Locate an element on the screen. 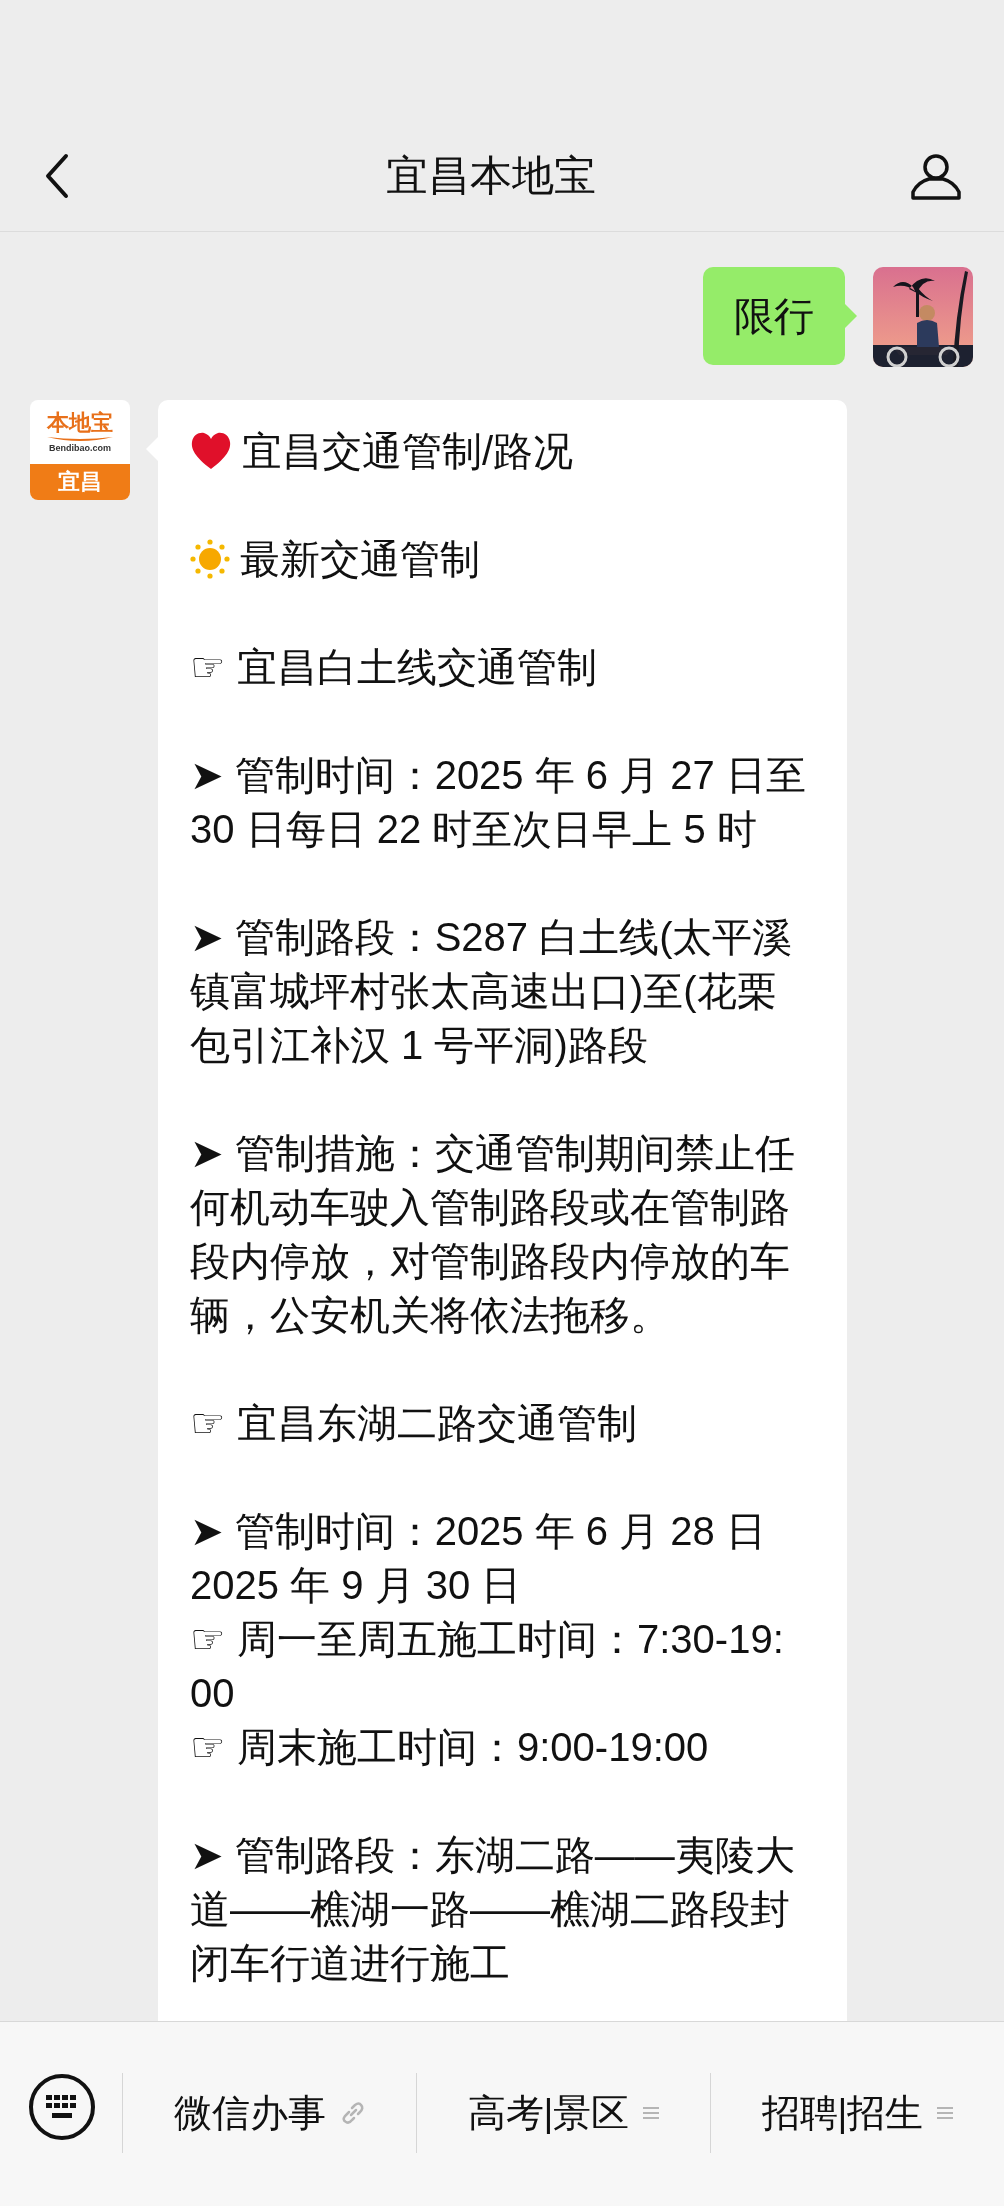 This screenshot has height=2206, width=1004. keyboard-icon is located at coordinates (62, 2107).